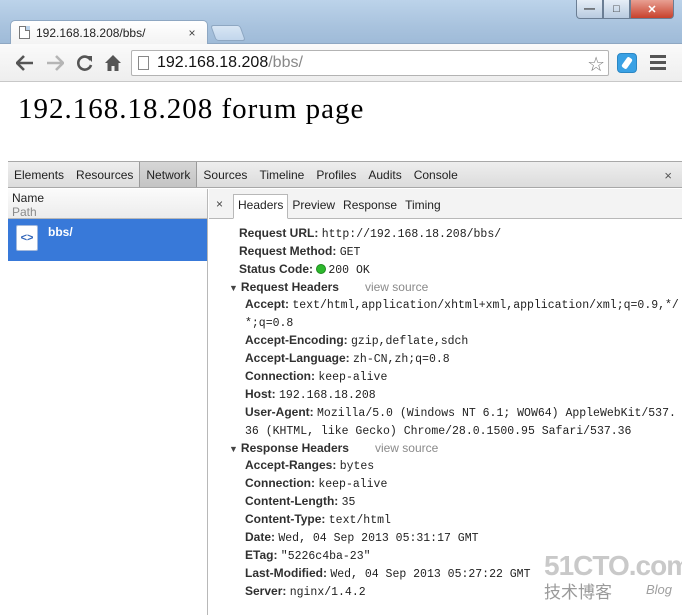 This screenshot has width=682, height=615. Describe the element at coordinates (357, 466) in the screenshot. I see `header-value: bytes` at that location.